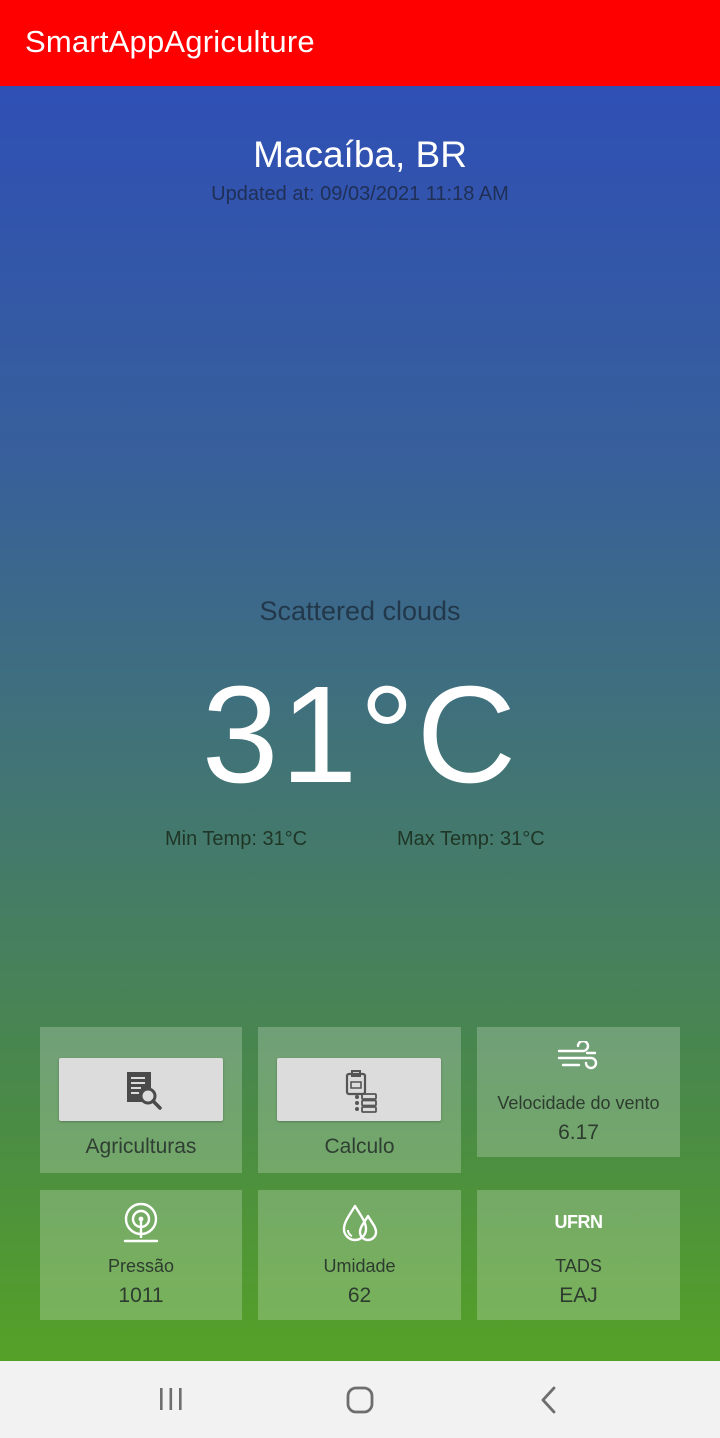  What do you see at coordinates (141, 1266) in the screenshot?
I see `pressure-label: Pressão` at bounding box center [141, 1266].